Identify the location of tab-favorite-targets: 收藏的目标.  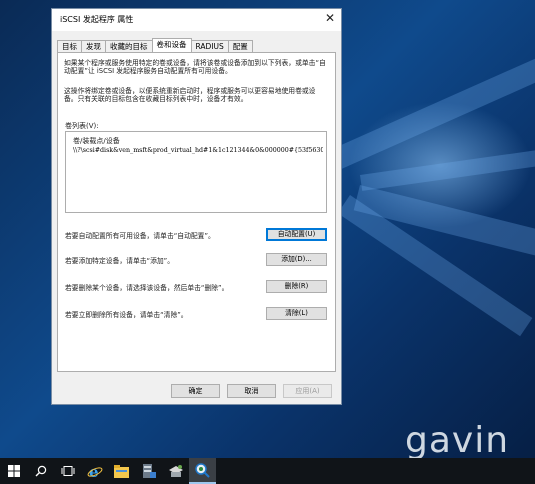
(129, 46).